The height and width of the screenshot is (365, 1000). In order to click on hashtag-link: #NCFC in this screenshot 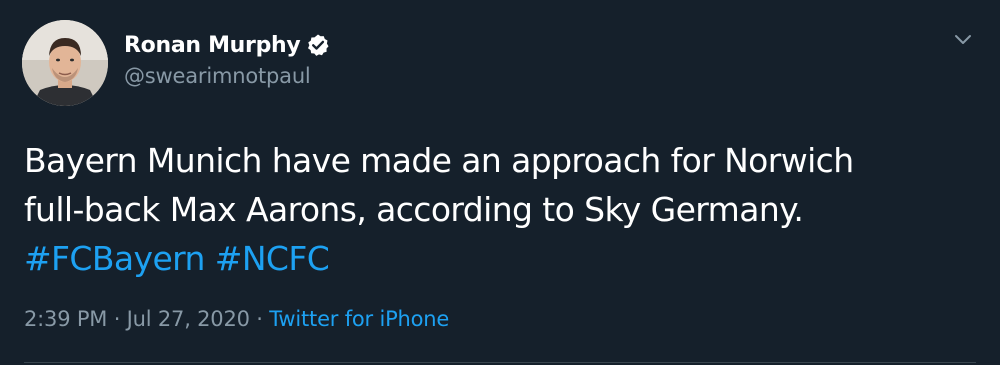, I will do `click(272, 258)`.